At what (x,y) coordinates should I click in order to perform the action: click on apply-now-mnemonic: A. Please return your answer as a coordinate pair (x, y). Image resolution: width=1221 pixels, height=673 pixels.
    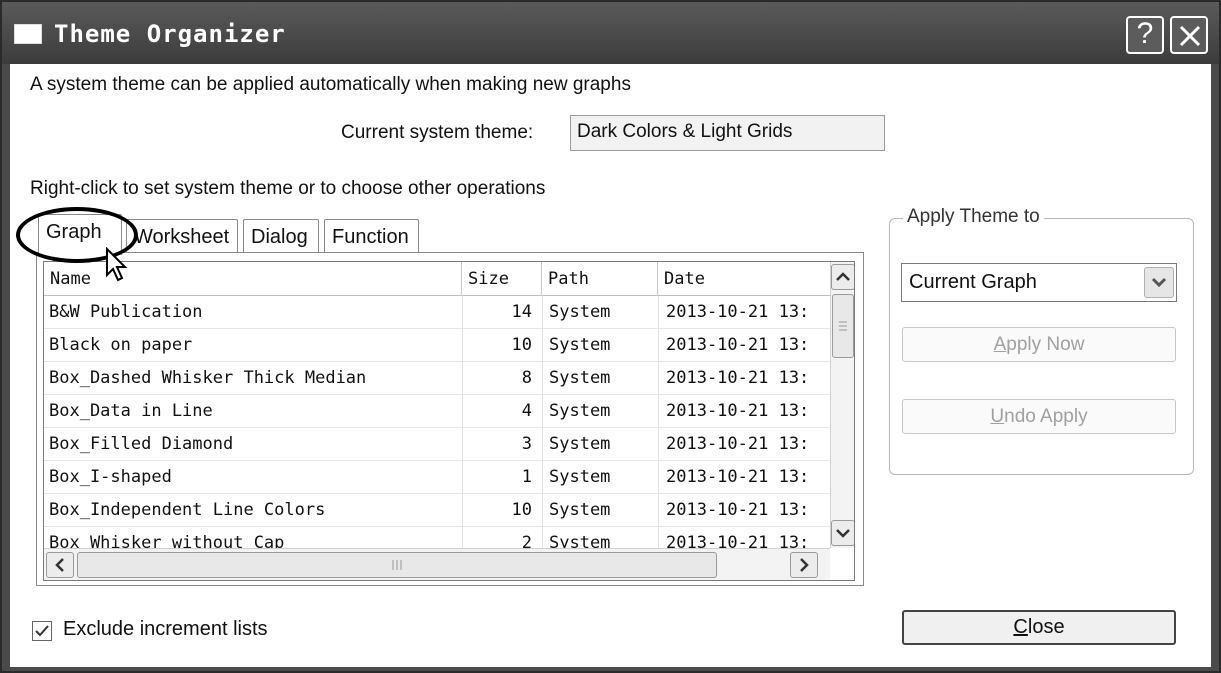
    Looking at the image, I should click on (1000, 344).